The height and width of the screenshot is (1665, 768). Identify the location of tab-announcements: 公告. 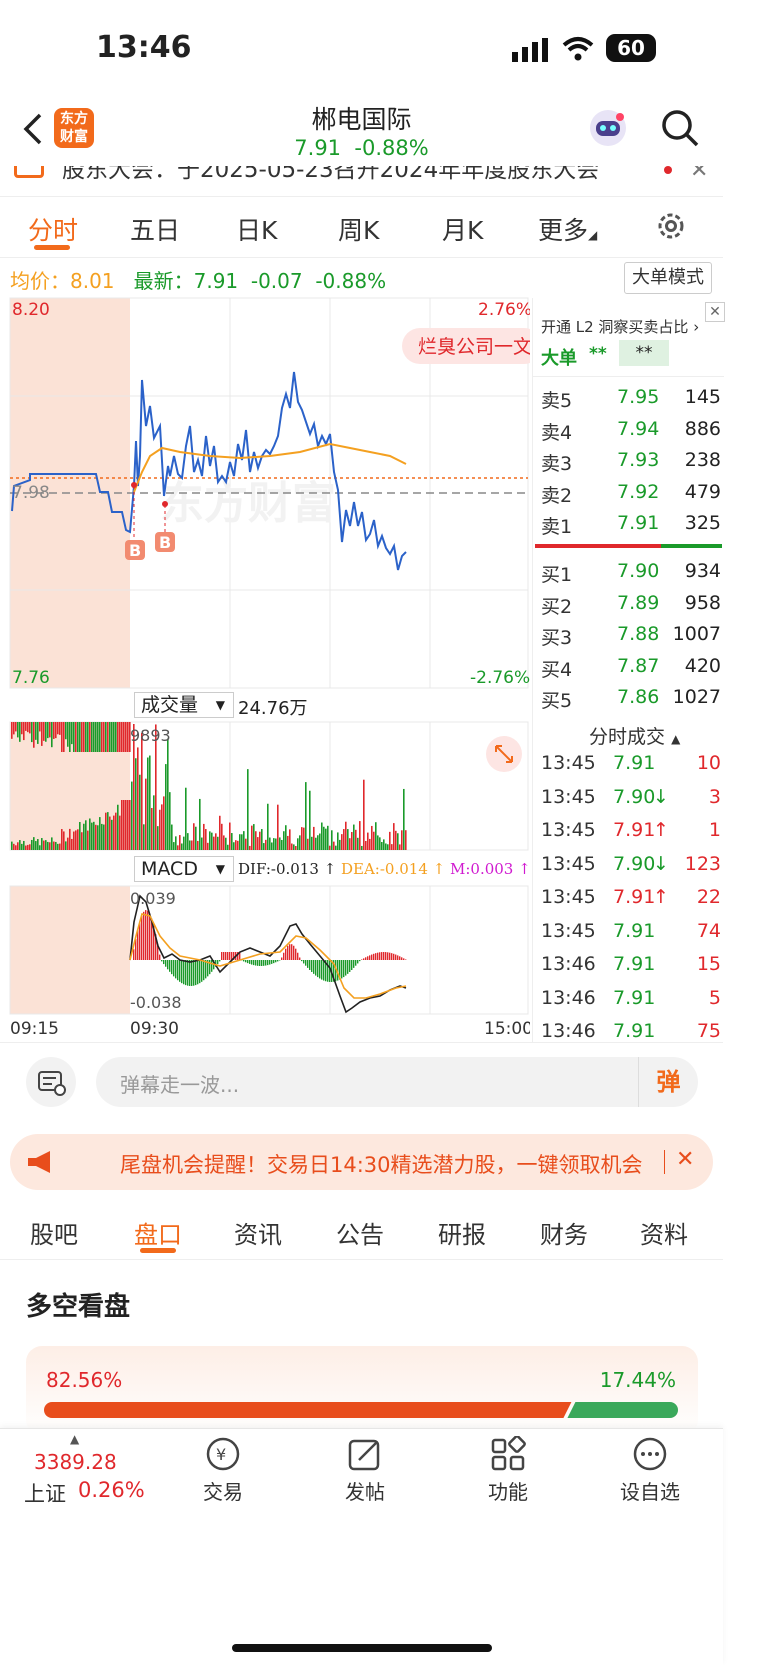
(360, 1232).